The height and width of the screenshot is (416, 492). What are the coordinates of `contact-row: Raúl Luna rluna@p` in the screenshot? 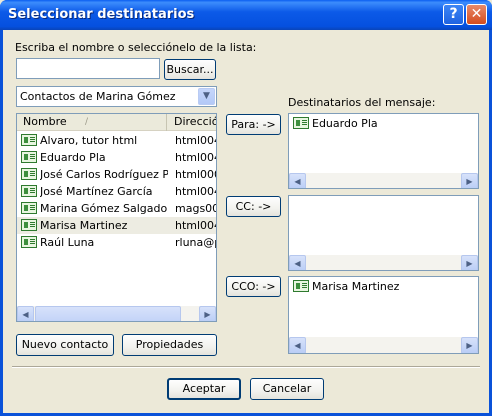 It's located at (116, 242).